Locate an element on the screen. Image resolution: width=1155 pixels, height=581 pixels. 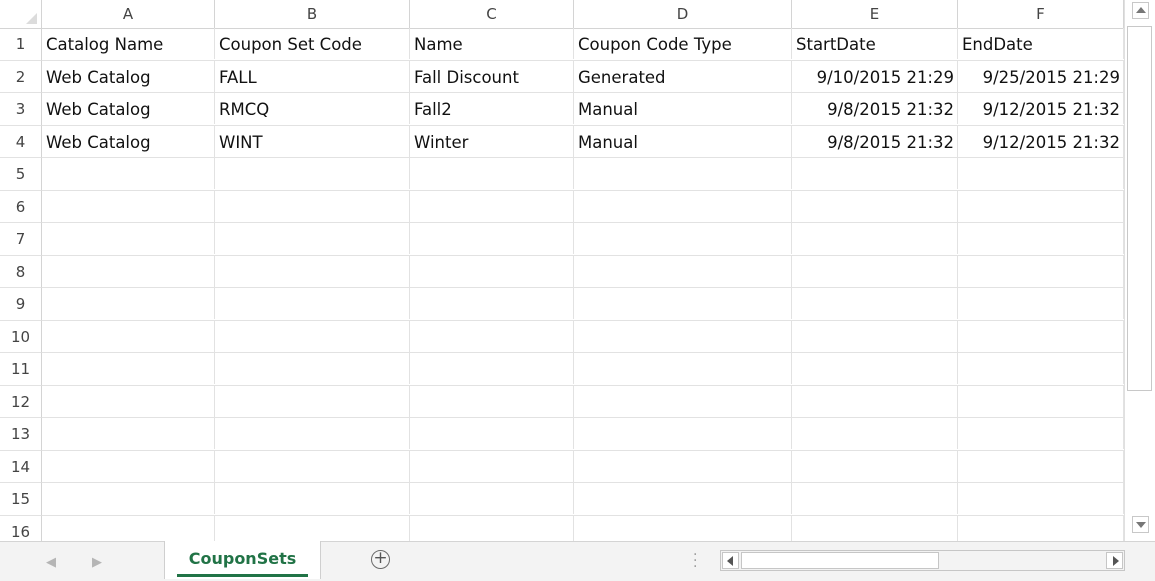
cell-d5 is located at coordinates (683, 173).